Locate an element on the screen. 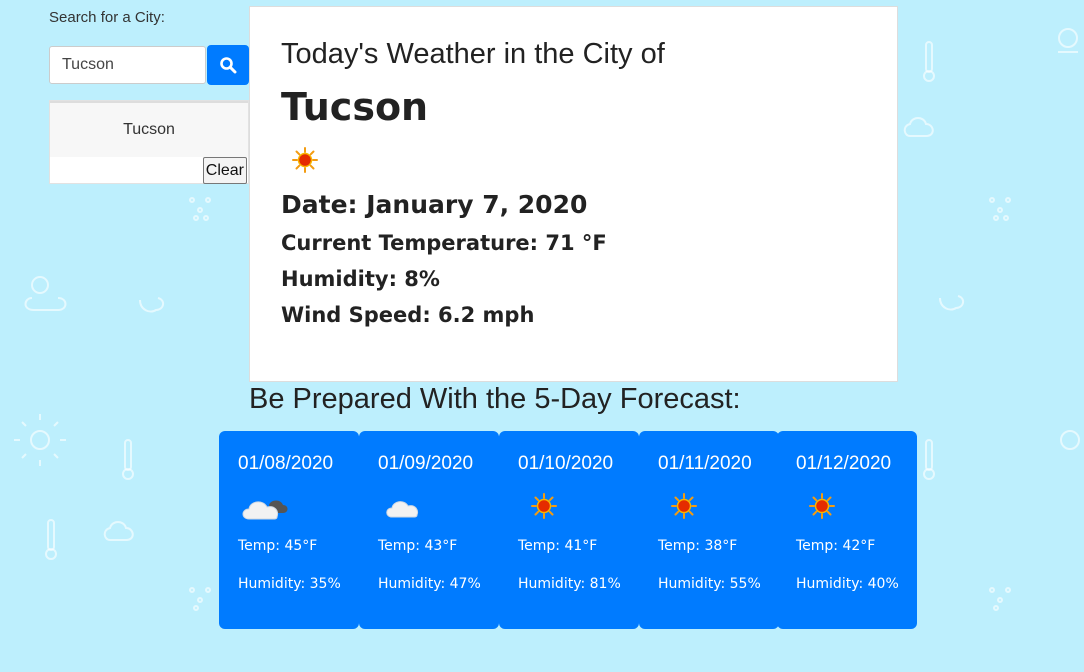 The width and height of the screenshot is (1084, 672). forecast-date: 01/09/2020 is located at coordinates (426, 463).